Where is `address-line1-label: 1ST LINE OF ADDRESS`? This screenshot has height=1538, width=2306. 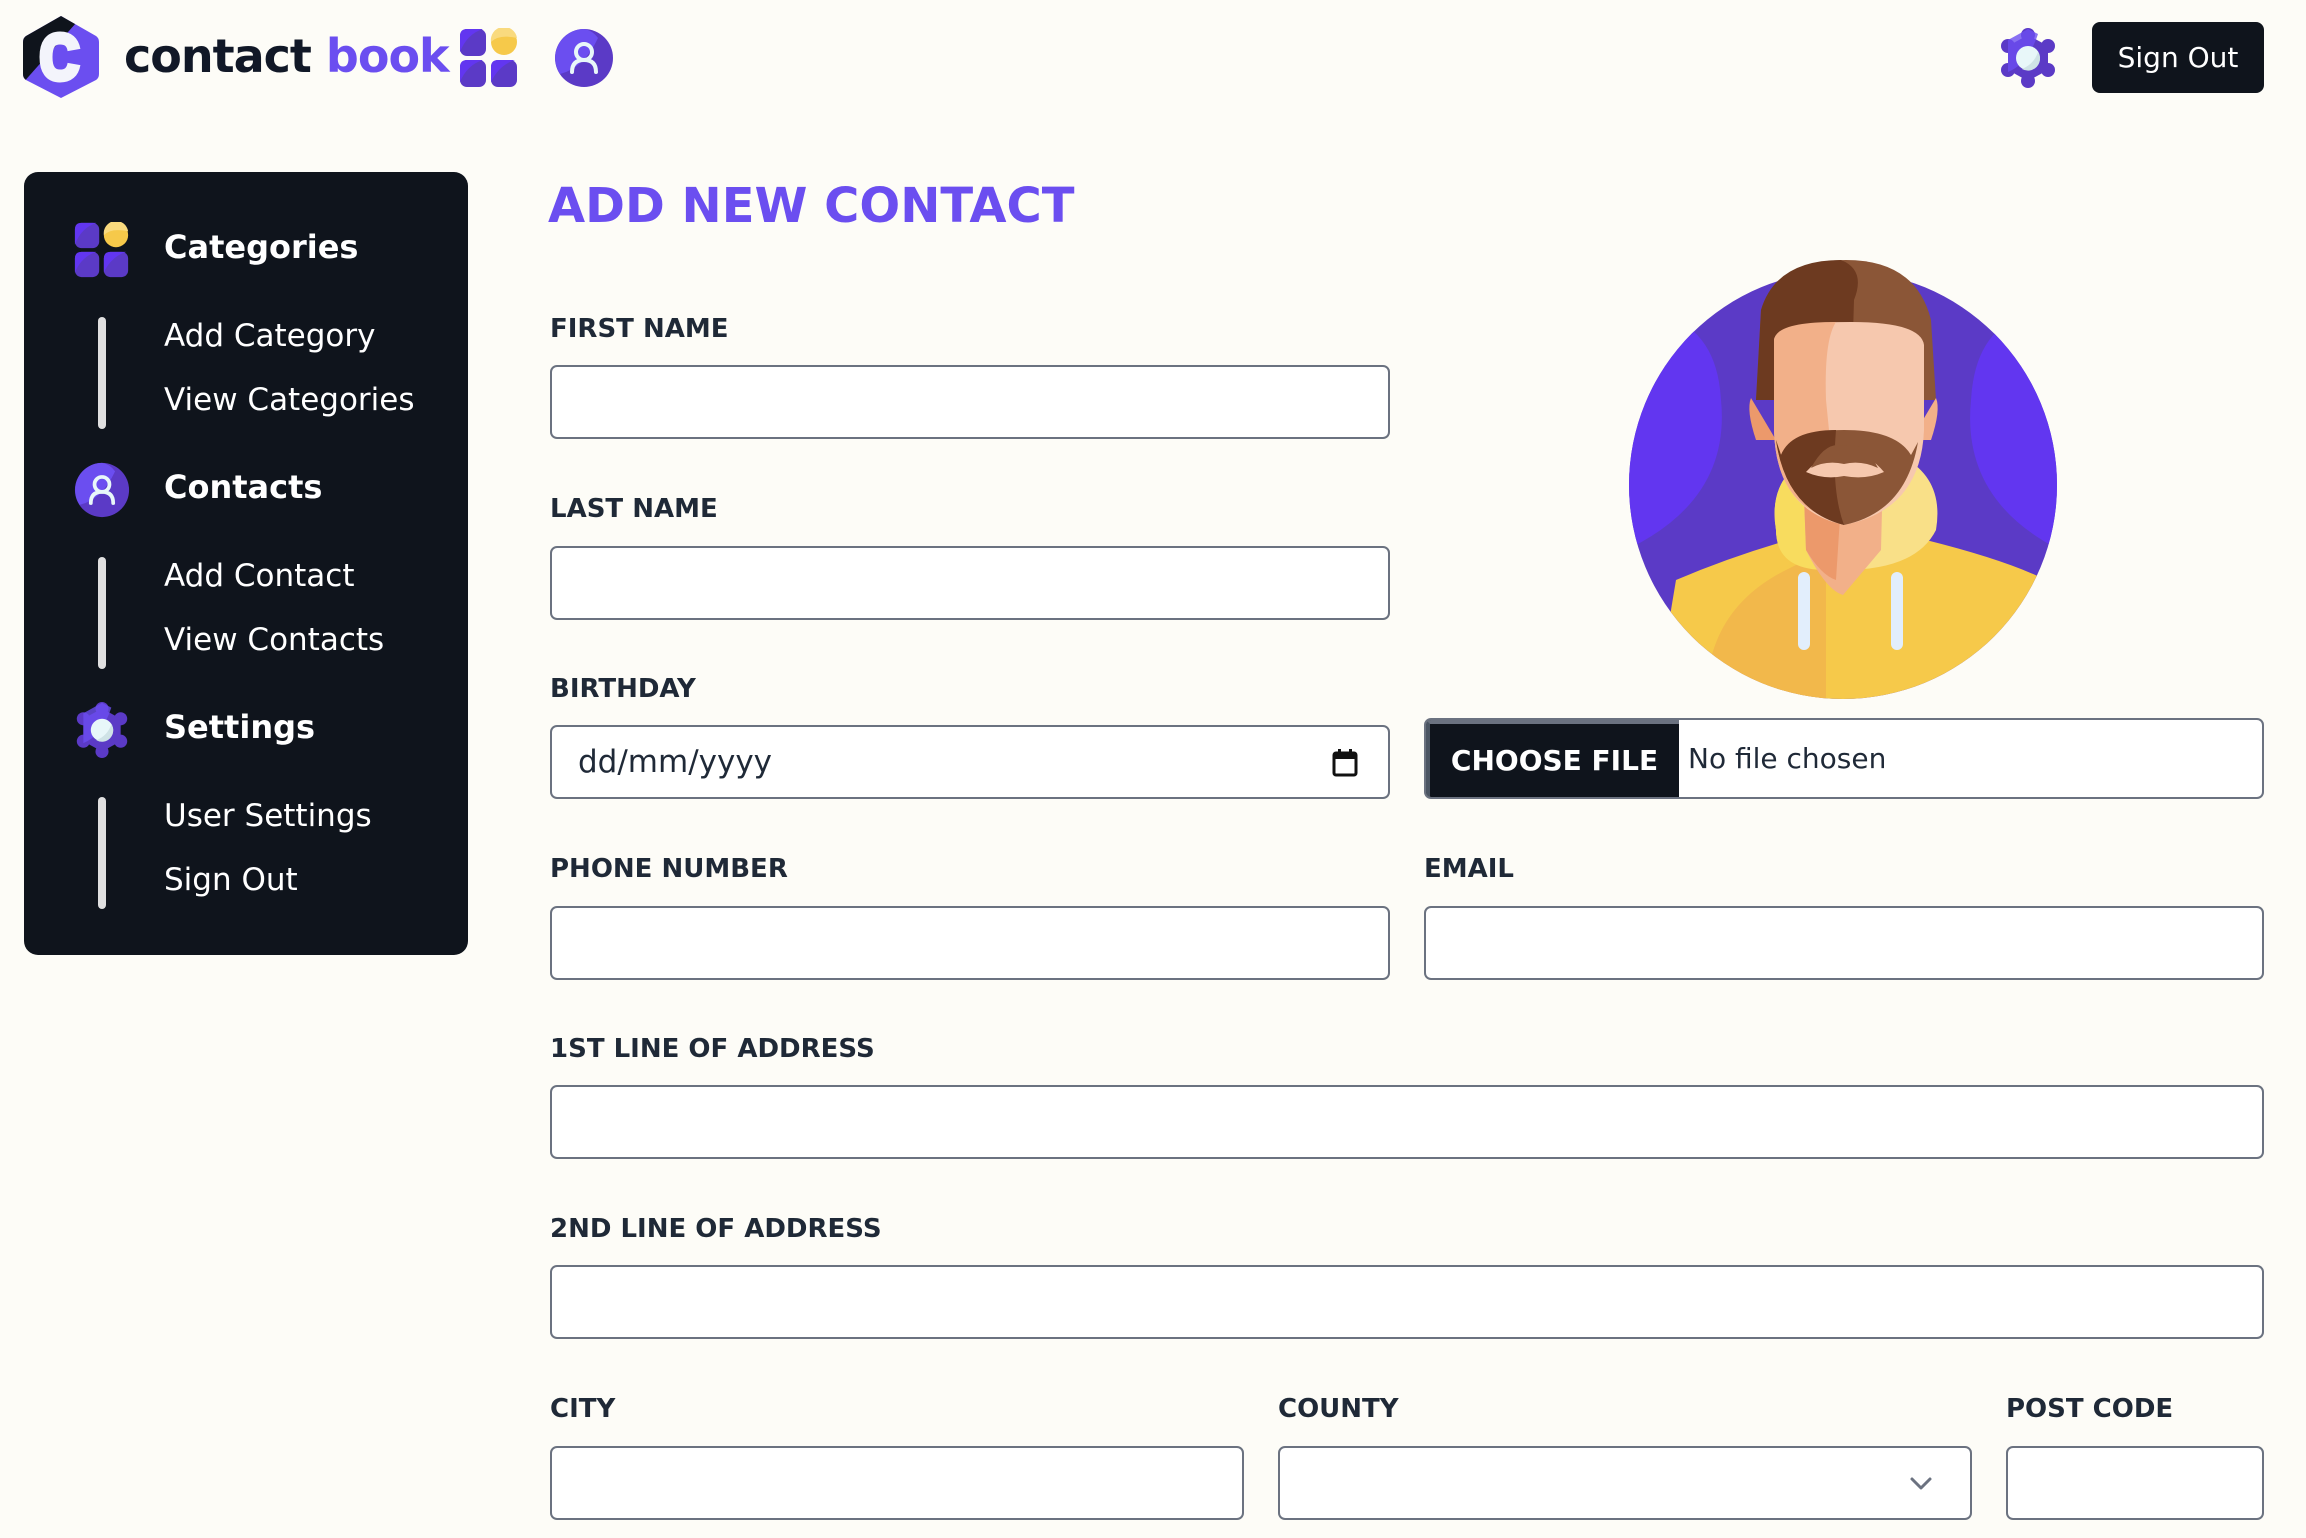
address-line1-label: 1ST LINE OF ADDRESS is located at coordinates (712, 1049).